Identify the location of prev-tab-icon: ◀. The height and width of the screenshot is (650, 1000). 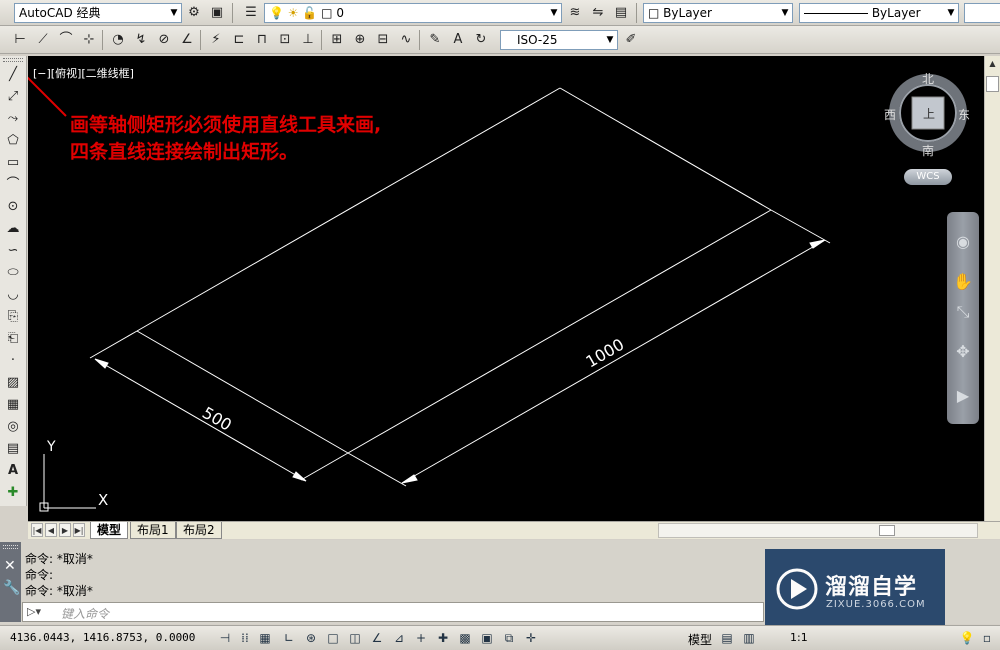
(51, 530).